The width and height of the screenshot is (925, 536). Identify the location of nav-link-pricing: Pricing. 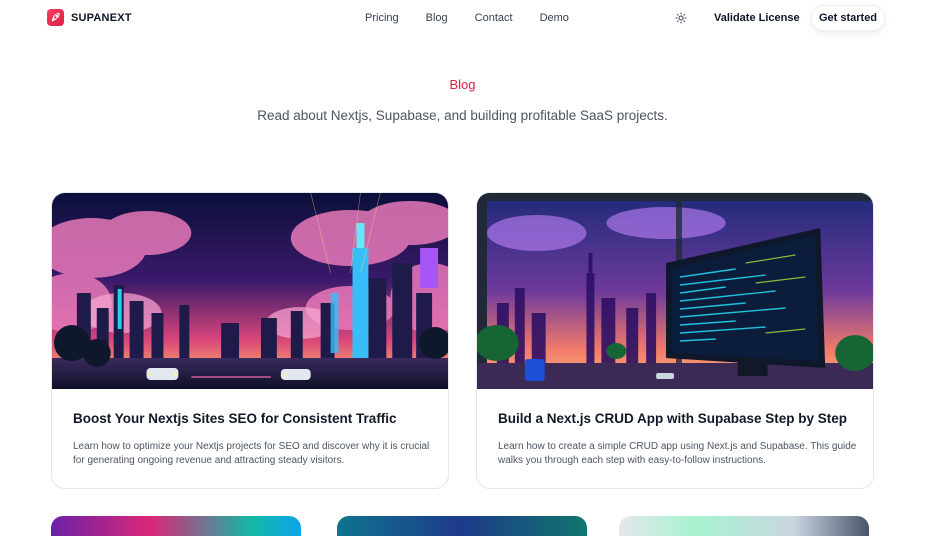
(382, 18).